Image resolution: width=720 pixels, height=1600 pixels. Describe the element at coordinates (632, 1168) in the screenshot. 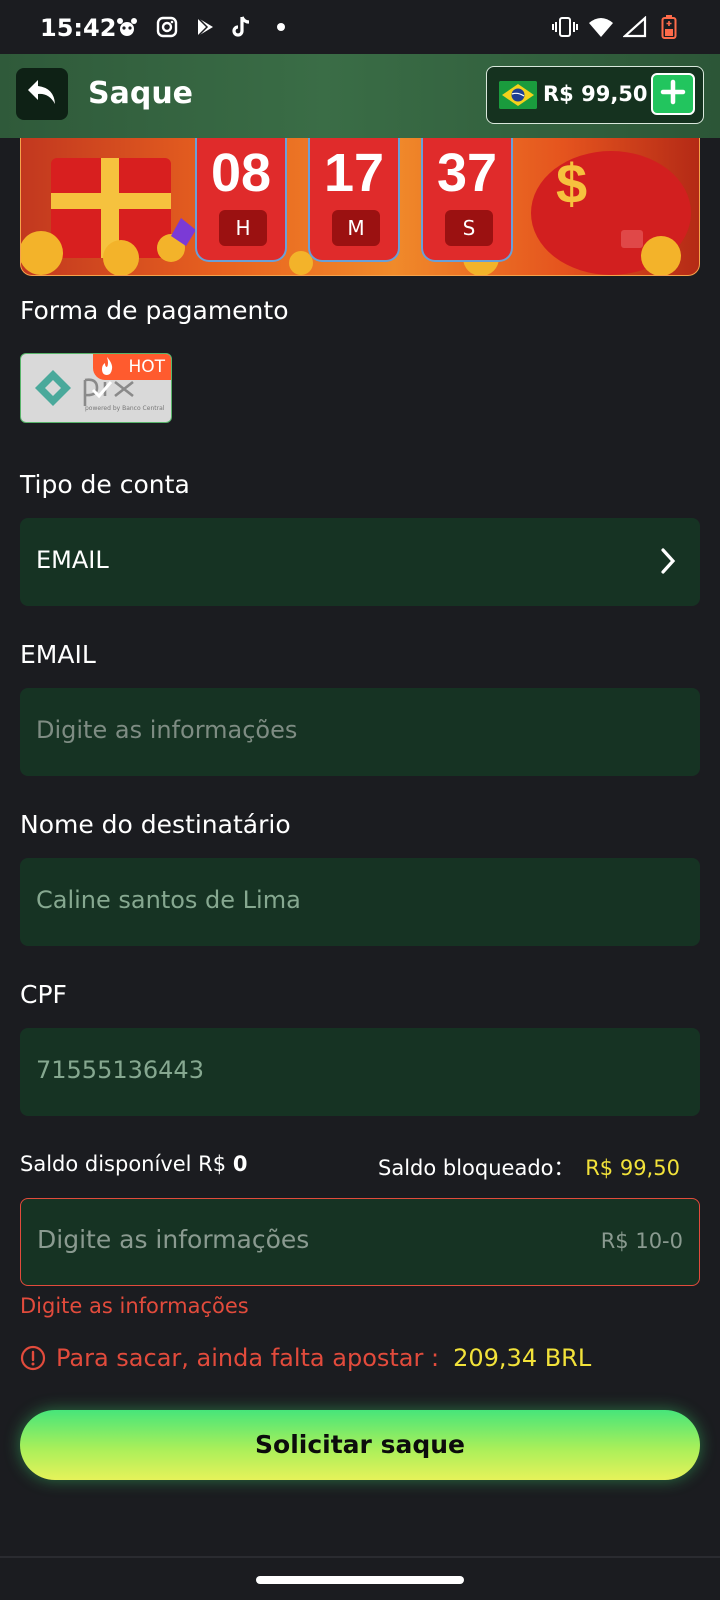

I see `blocked-balance-value: R$ 99,50` at that location.